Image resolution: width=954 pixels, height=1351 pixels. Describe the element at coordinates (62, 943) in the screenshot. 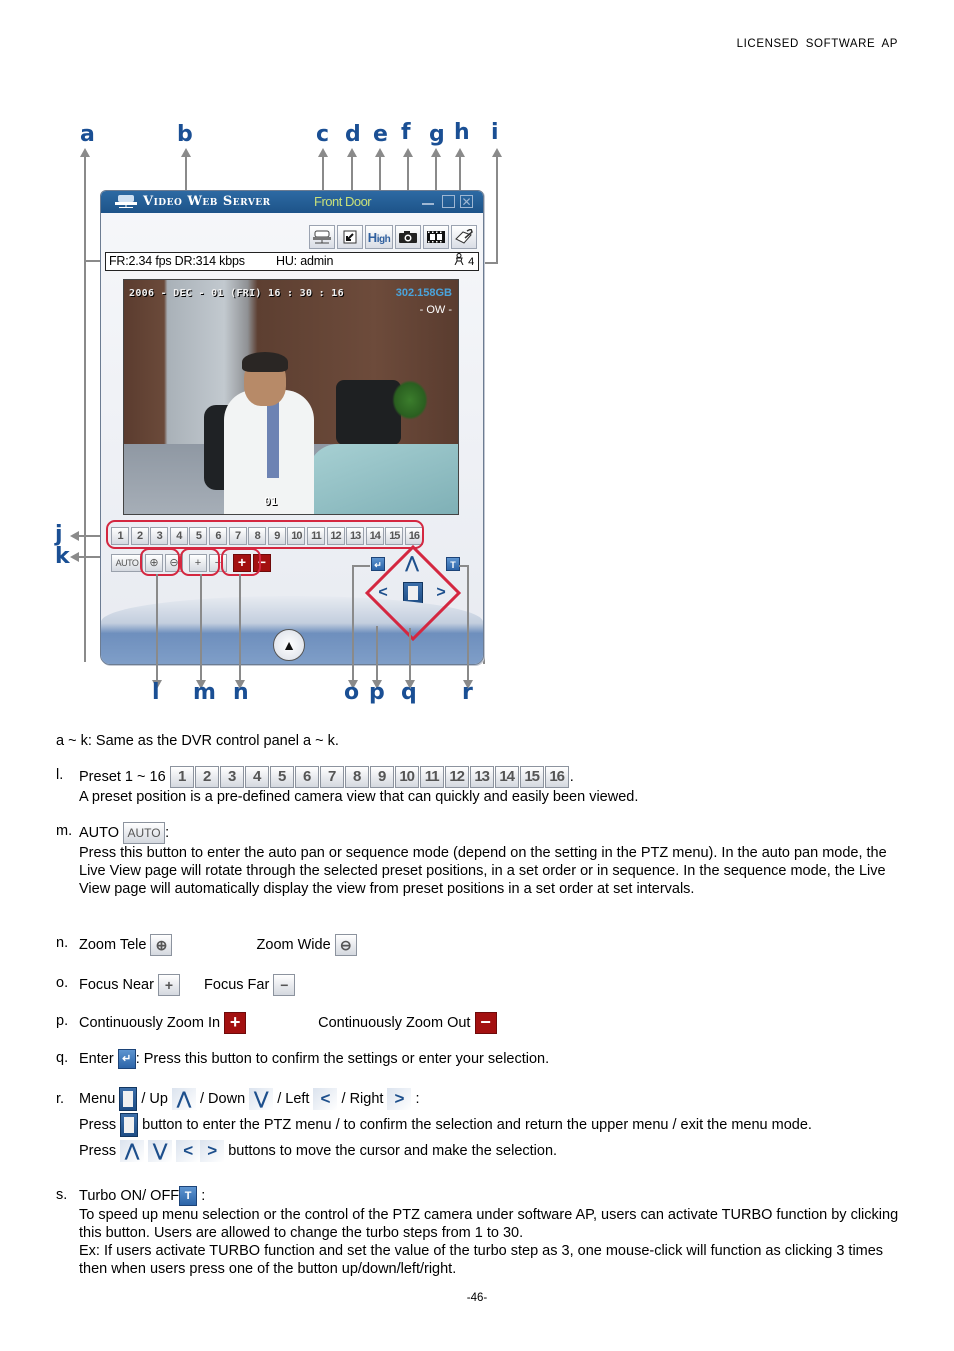

I see `item-marker: n.` at that location.